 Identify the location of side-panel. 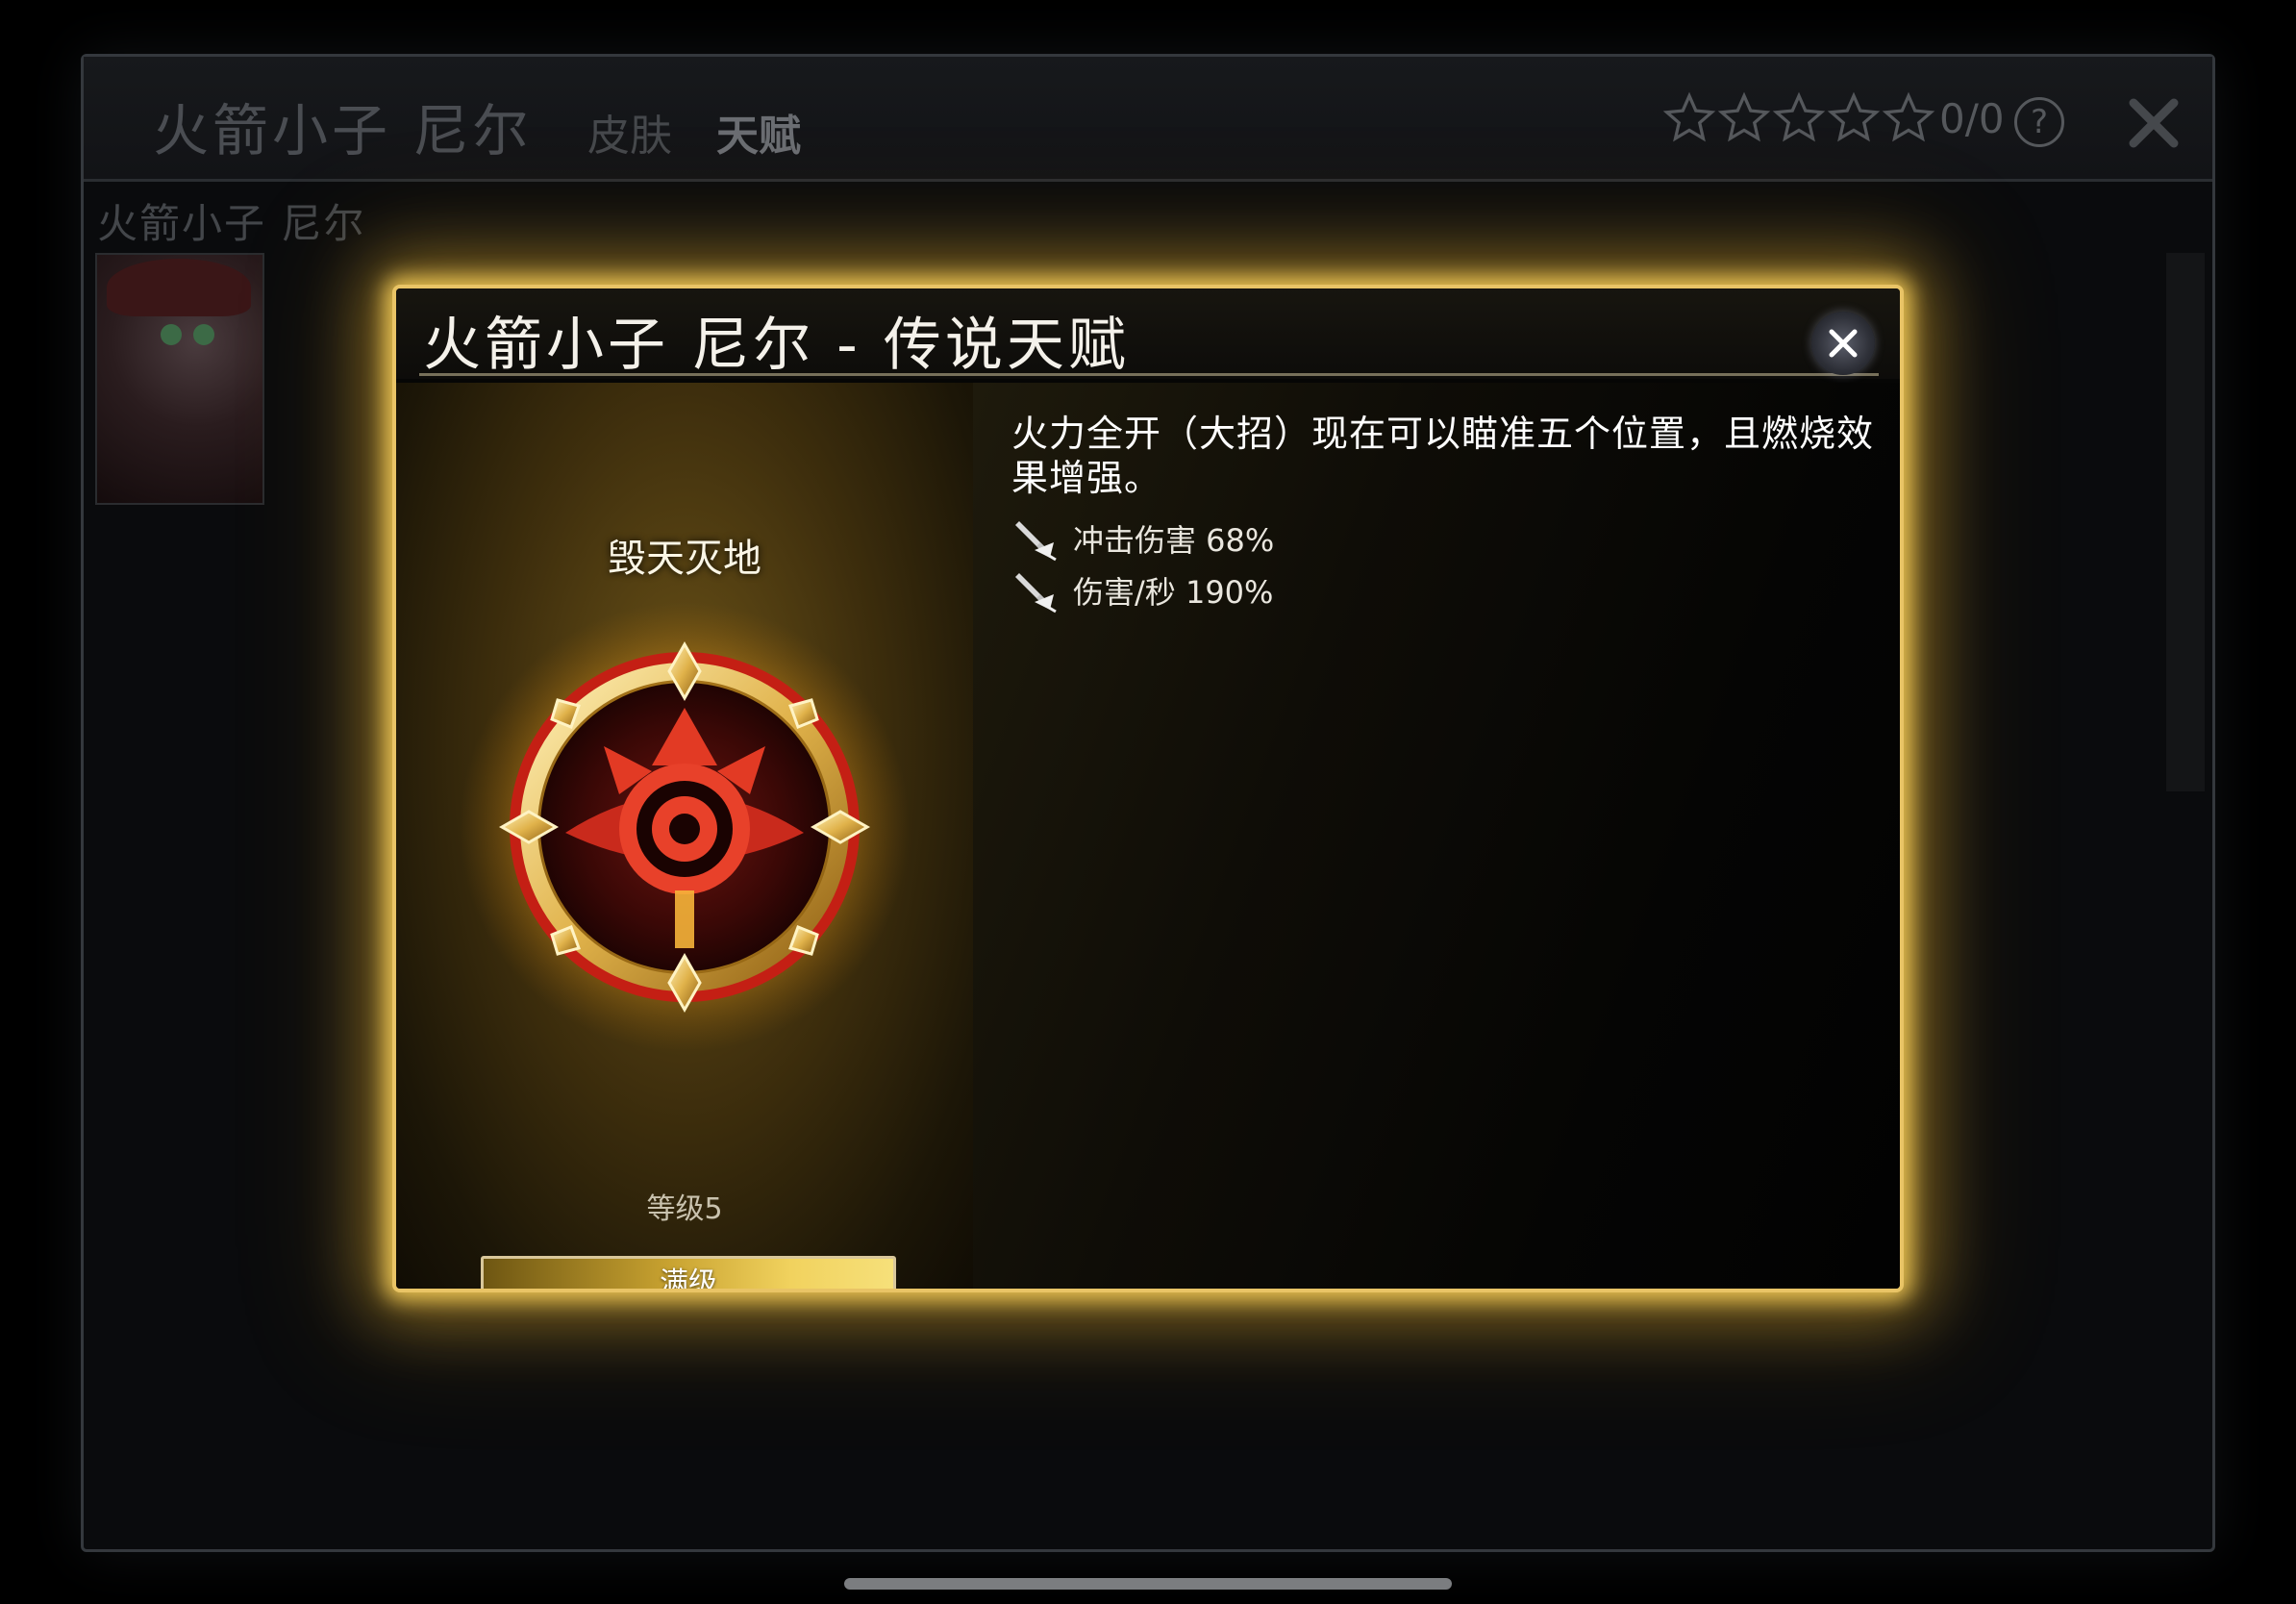
(2185, 522).